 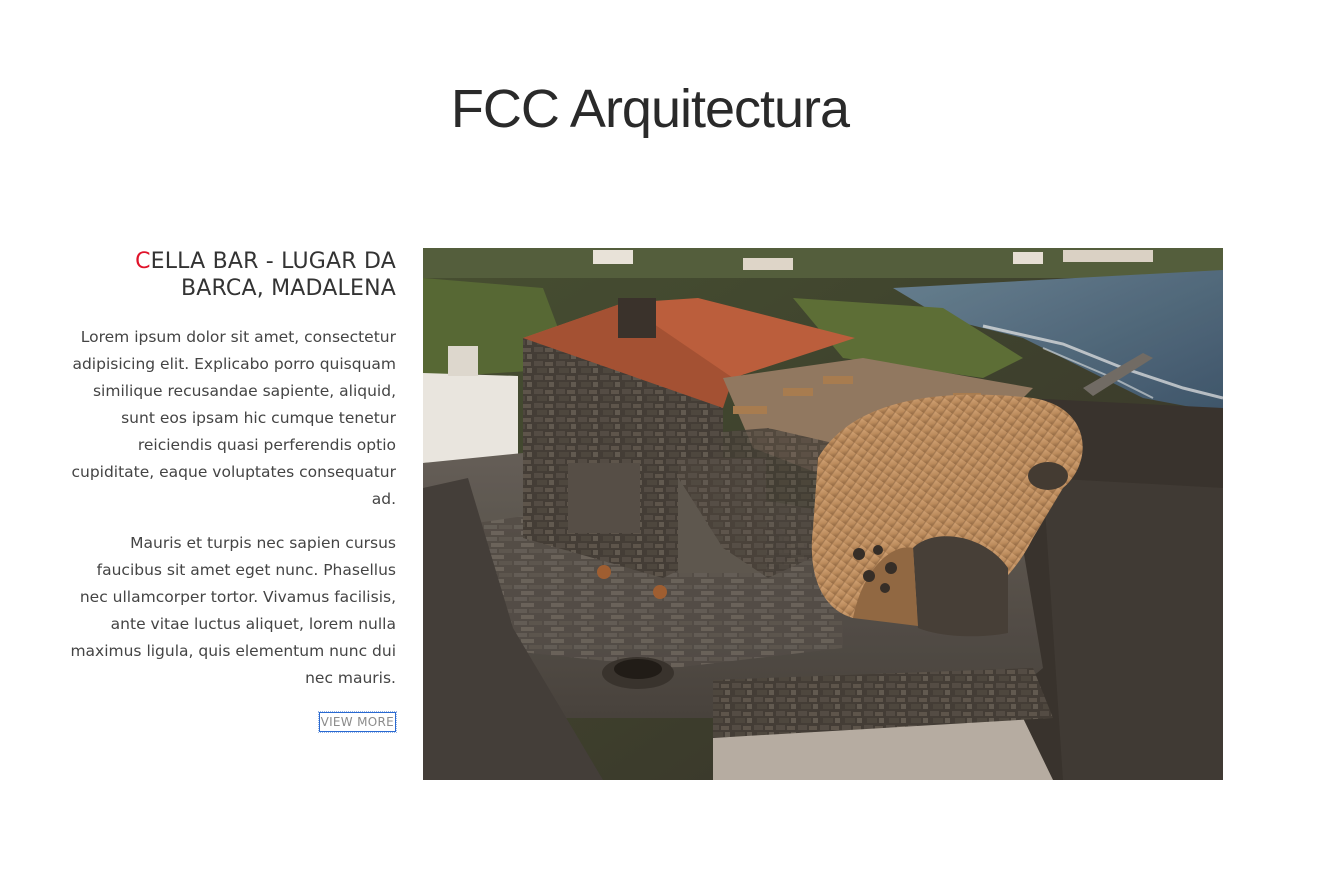 What do you see at coordinates (650, 109) in the screenshot?
I see `site-title: FCC Arquitectura` at bounding box center [650, 109].